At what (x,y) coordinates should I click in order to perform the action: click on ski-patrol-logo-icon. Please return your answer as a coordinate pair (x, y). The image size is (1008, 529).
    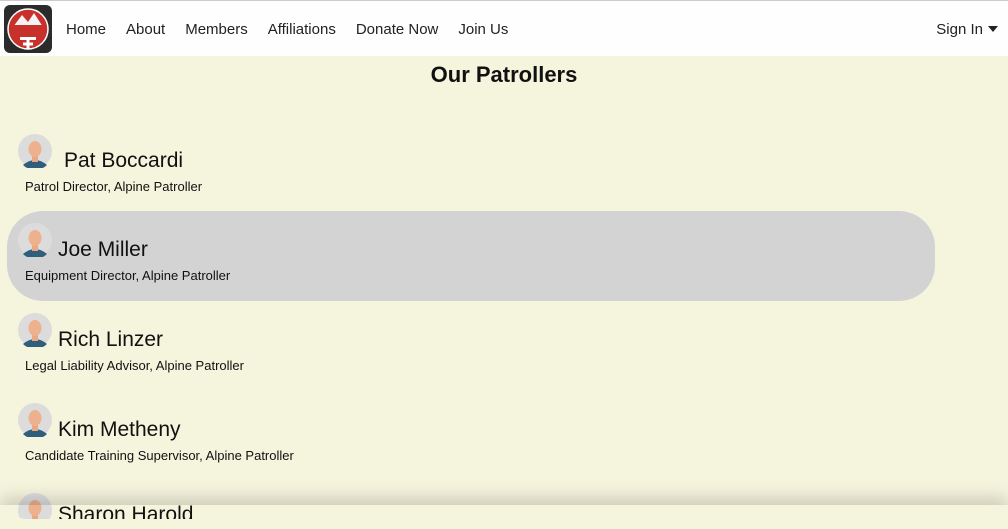
    Looking at the image, I should click on (28, 29).